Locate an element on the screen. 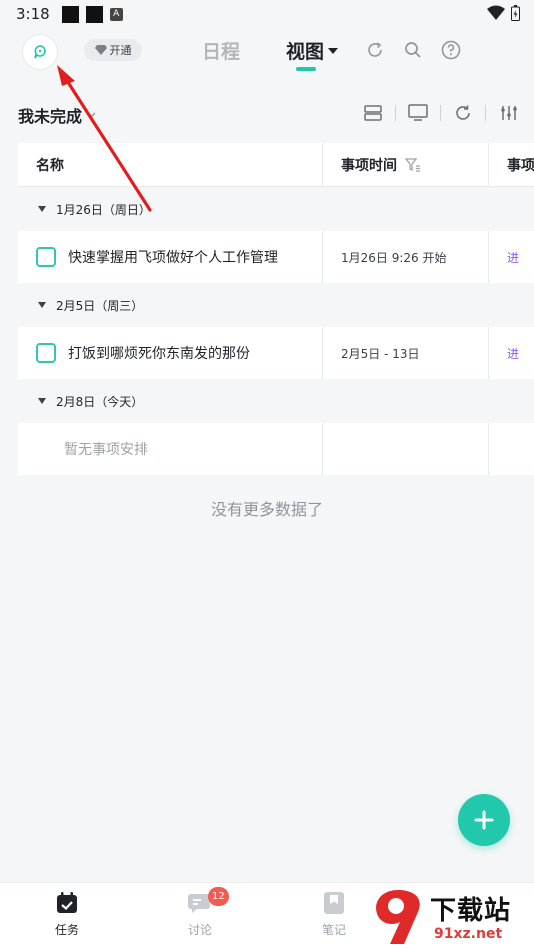 This screenshot has width=534, height=950. tab-view-label: 视图 is located at coordinates (305, 52).